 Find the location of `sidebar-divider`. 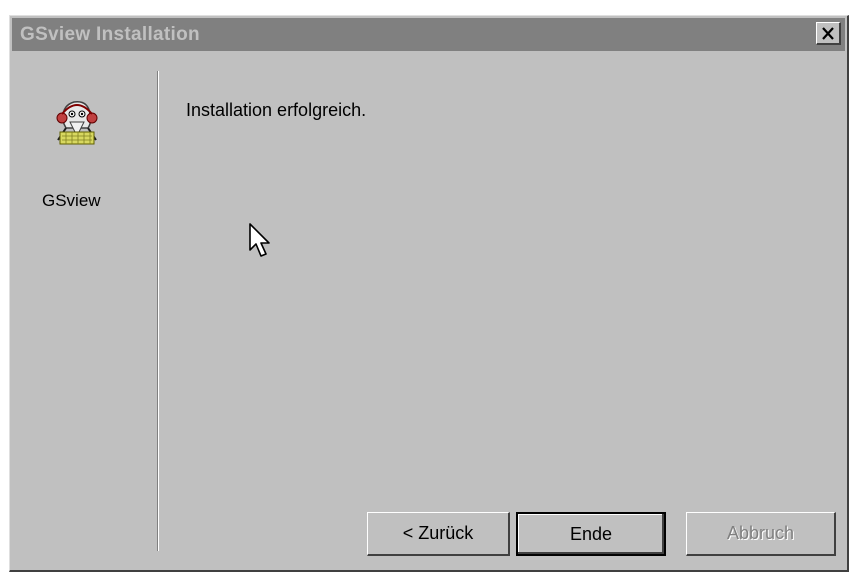

sidebar-divider is located at coordinates (158, 311).